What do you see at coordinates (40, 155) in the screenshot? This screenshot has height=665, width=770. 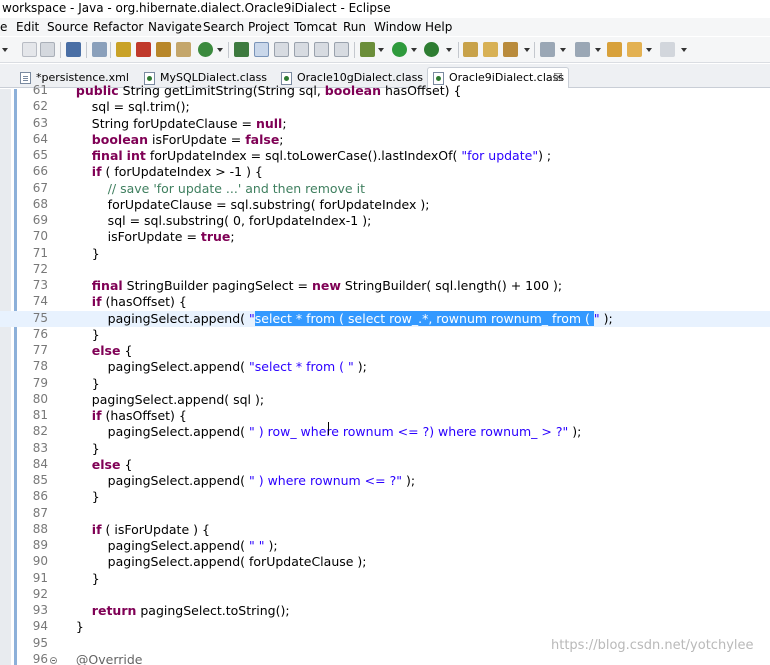 I see `line-number: 65` at bounding box center [40, 155].